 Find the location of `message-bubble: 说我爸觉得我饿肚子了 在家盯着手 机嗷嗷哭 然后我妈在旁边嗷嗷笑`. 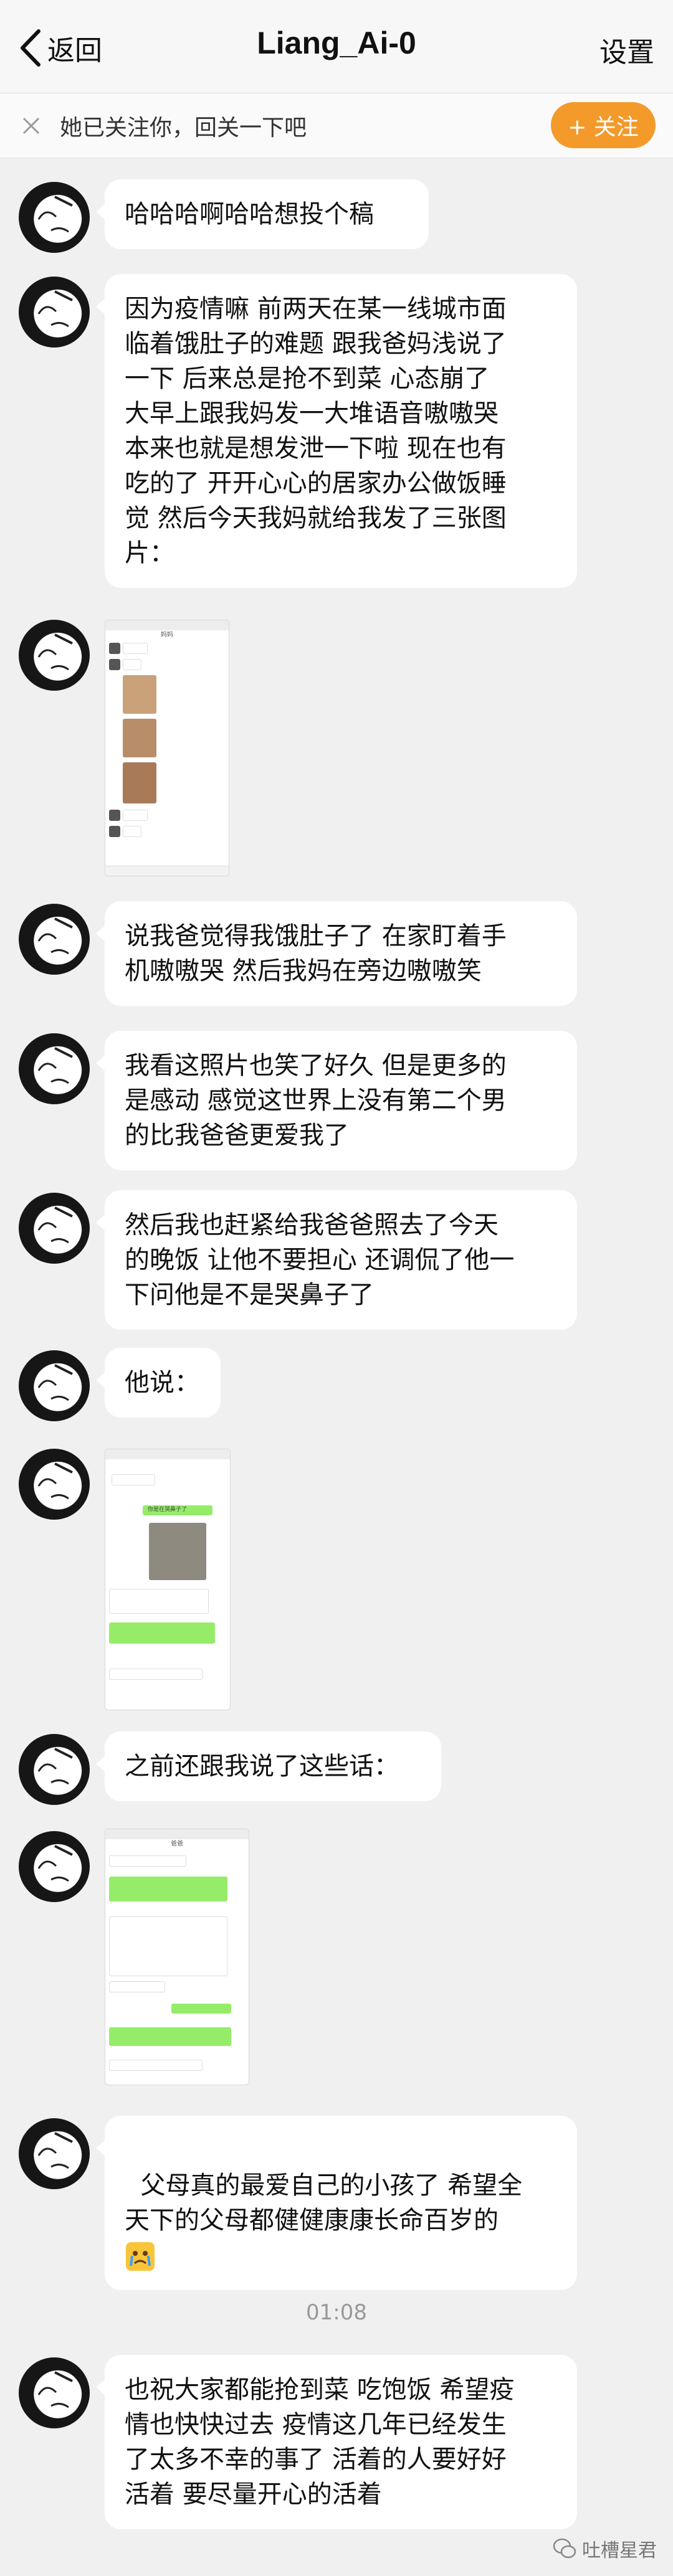

message-bubble: 说我爸觉得我饿肚子了 在家盯着手 机嗷嗷哭 然后我妈在旁边嗷嗷笑 is located at coordinates (336, 954).